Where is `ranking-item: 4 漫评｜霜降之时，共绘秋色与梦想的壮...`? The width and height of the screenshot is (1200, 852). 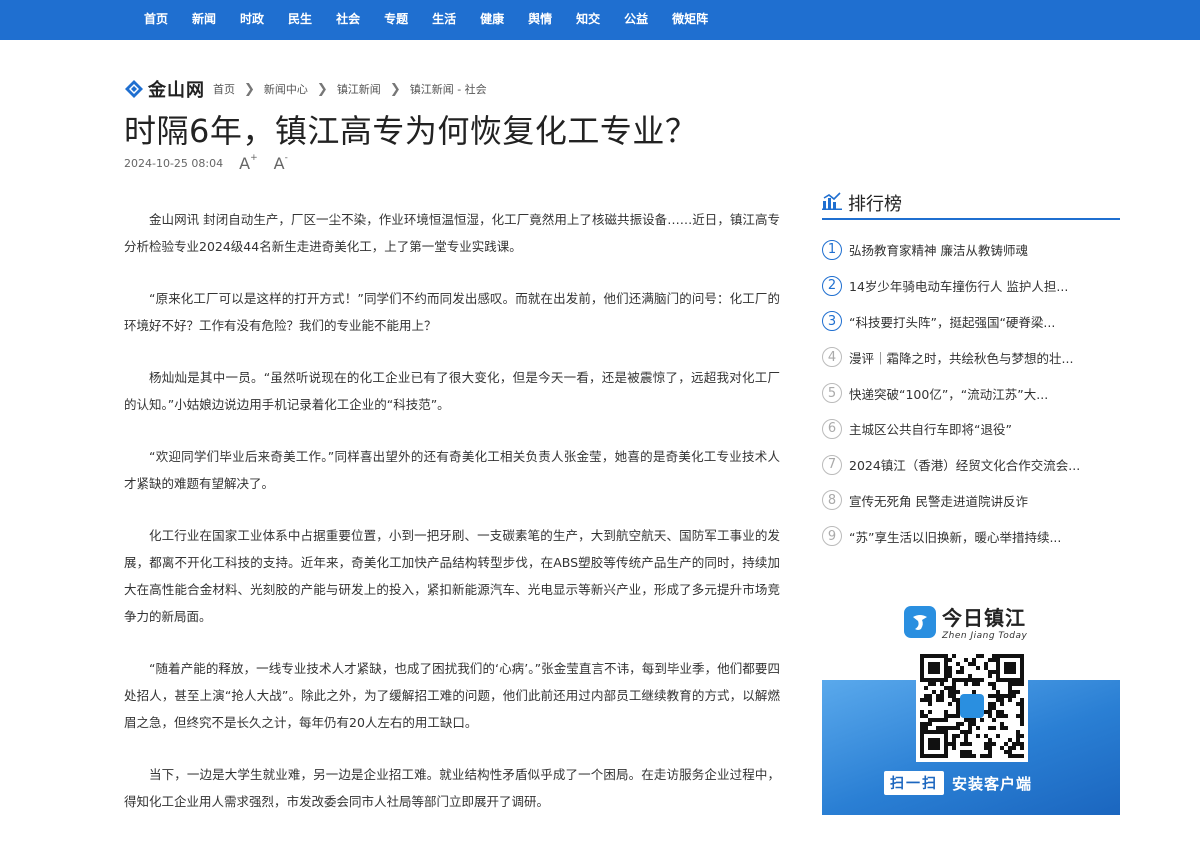
ranking-item: 4 漫评｜霜降之时，共绘秋色与梦想的壮... is located at coordinates (971, 357).